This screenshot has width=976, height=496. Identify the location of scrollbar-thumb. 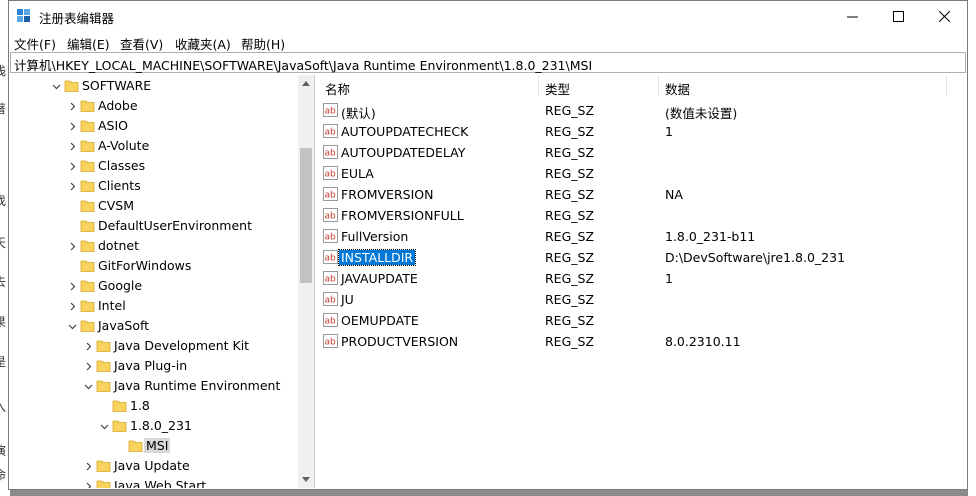
(306, 215).